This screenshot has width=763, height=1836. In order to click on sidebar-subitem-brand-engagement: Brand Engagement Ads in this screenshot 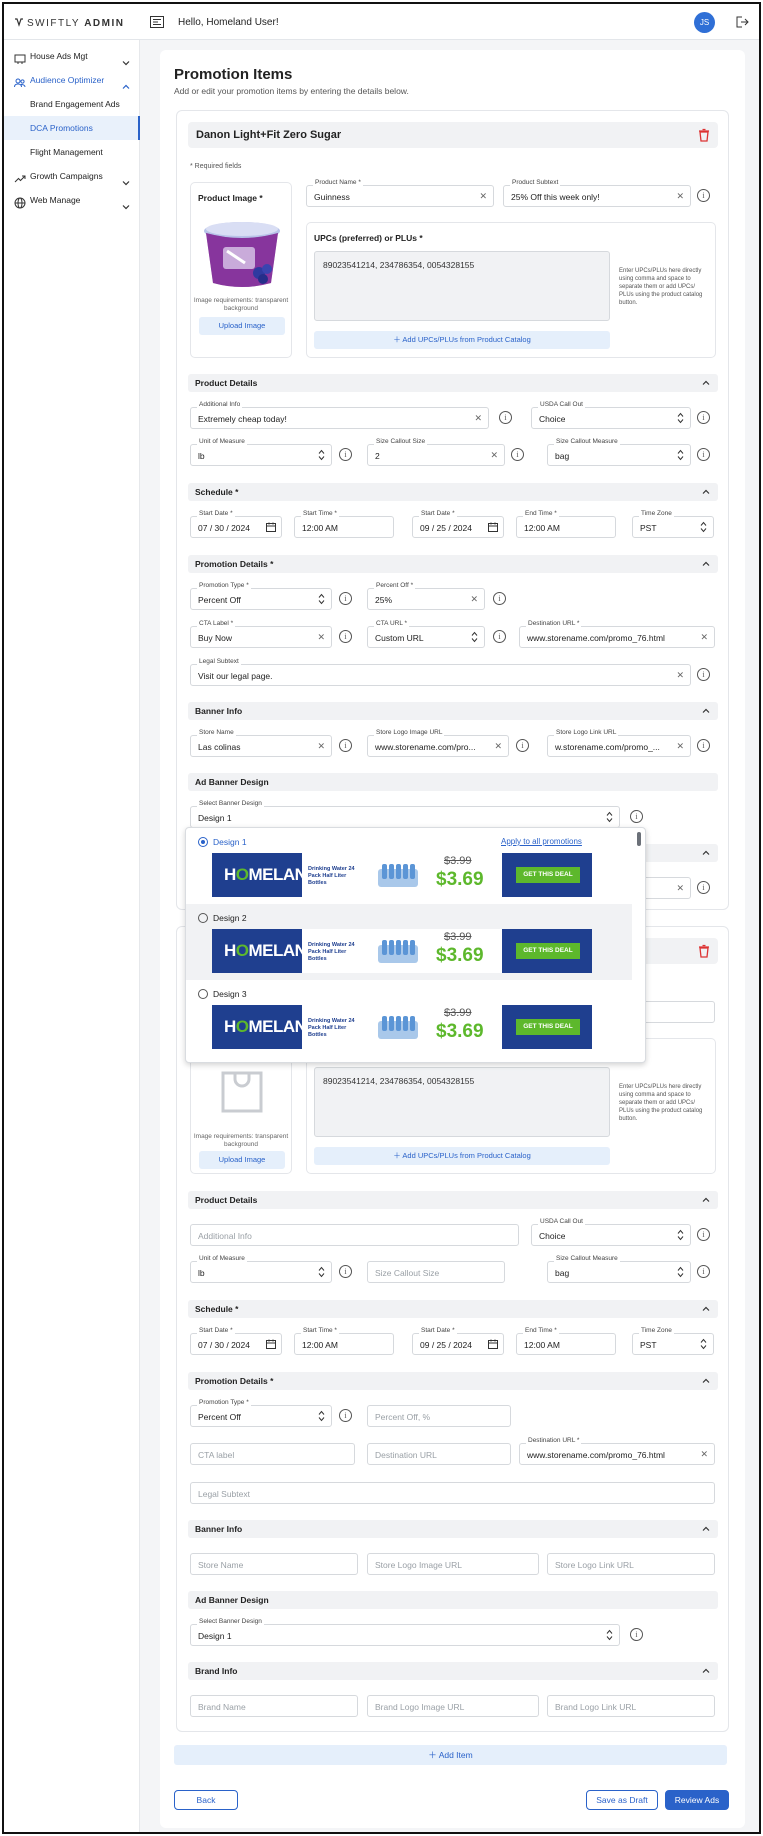, I will do `click(72, 104)`.